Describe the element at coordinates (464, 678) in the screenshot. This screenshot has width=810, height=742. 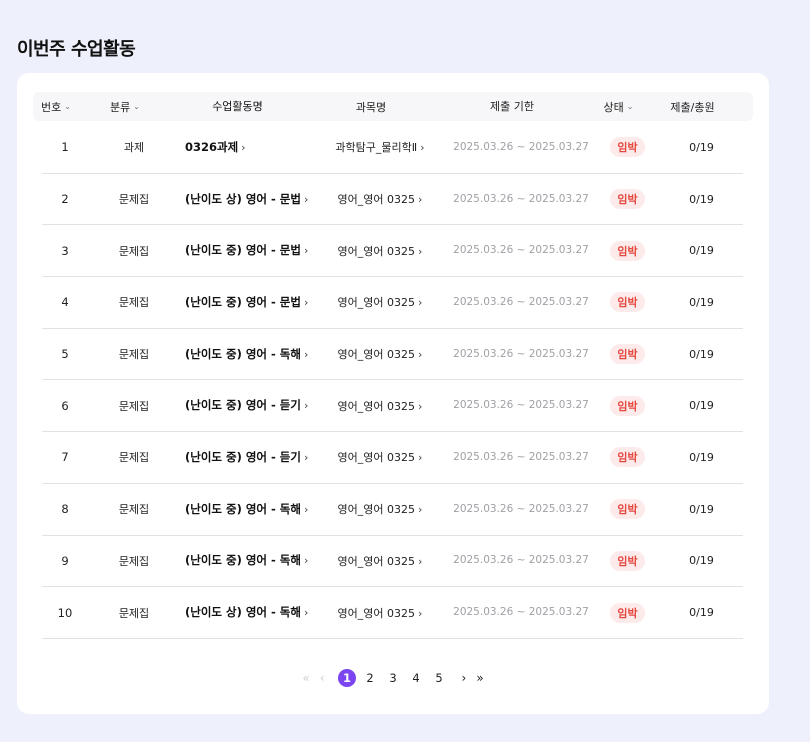
I see `next-page-icon: ›` at that location.